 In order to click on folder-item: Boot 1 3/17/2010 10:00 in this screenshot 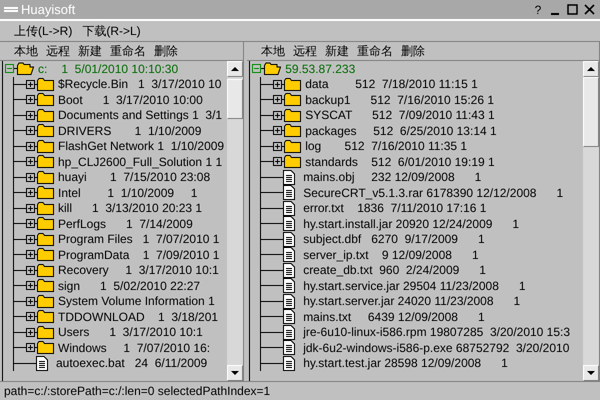, I will do `click(130, 99)`.